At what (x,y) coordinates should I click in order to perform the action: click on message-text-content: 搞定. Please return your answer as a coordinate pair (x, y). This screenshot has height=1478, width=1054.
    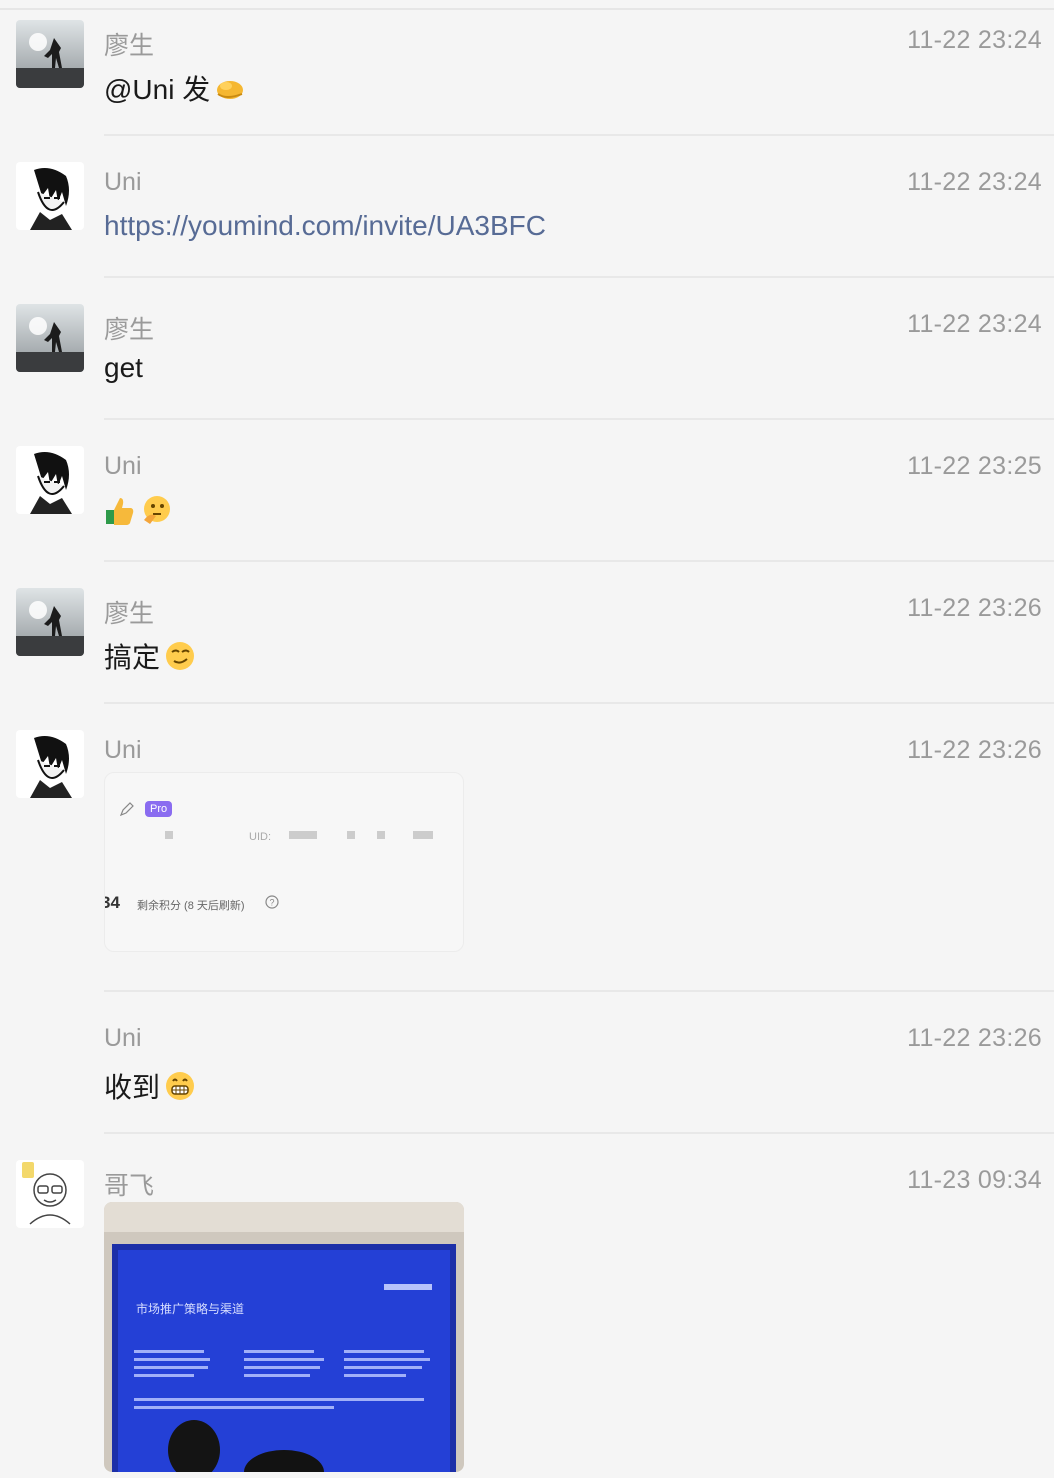
    Looking at the image, I should click on (132, 657).